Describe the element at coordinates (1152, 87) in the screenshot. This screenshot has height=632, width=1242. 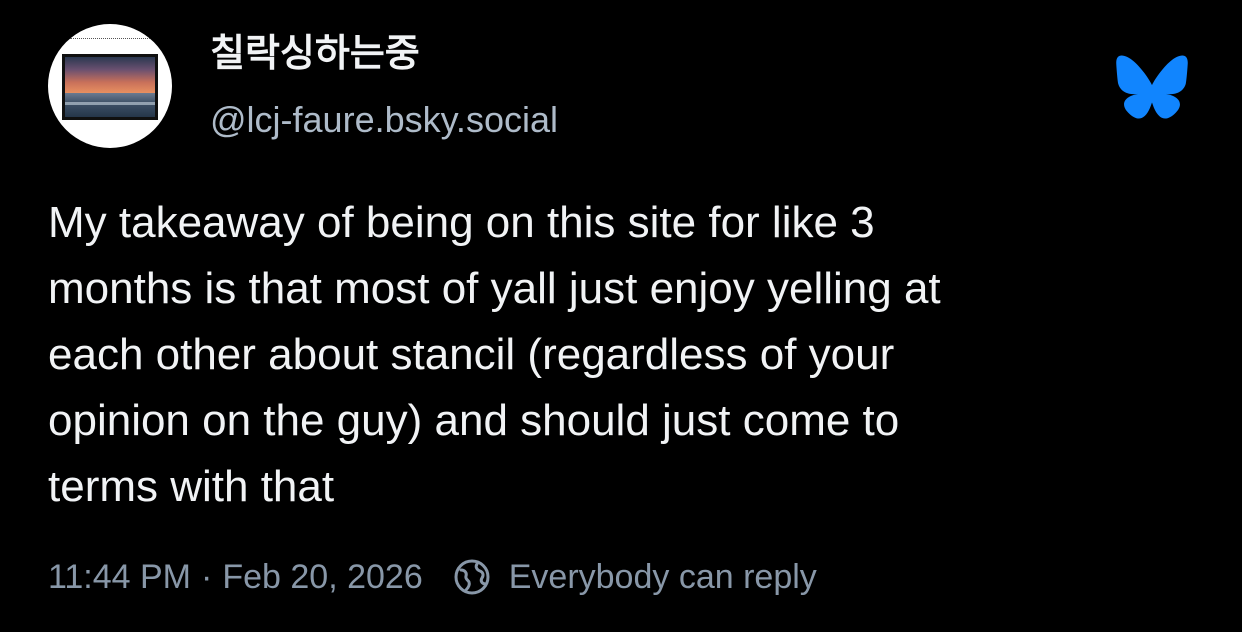
I see `butterfly-icon` at that location.